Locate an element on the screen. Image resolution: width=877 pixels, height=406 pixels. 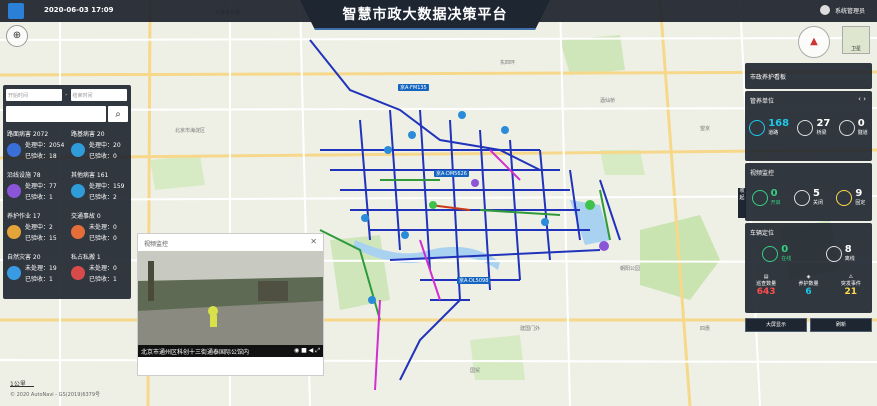
stat-title: 沿线设施 78 is located at coordinates (24, 175).